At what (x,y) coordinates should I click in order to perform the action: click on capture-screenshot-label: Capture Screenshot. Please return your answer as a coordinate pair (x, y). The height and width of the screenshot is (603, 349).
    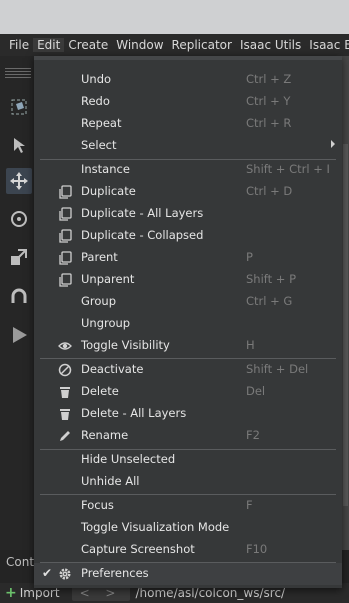
    Looking at the image, I should click on (138, 549).